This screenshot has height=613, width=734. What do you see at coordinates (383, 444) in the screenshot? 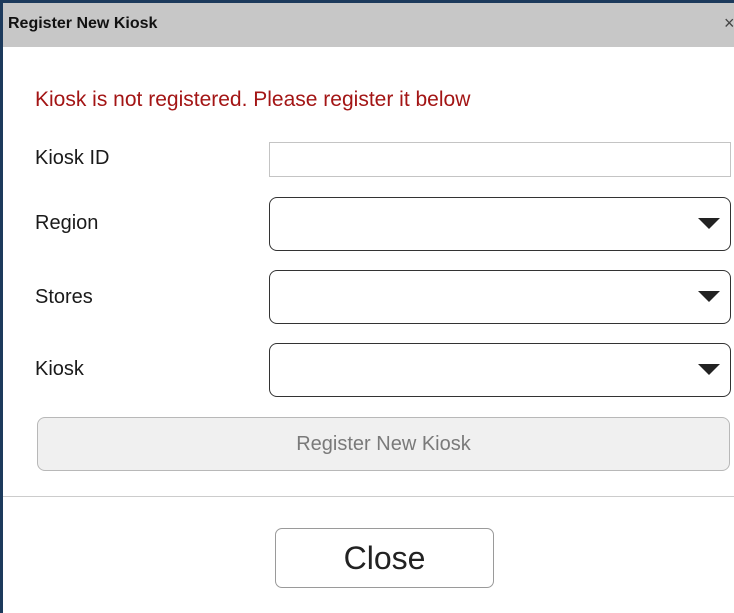
I see `register-new-kiosk-button: Register New Kiosk` at bounding box center [383, 444].